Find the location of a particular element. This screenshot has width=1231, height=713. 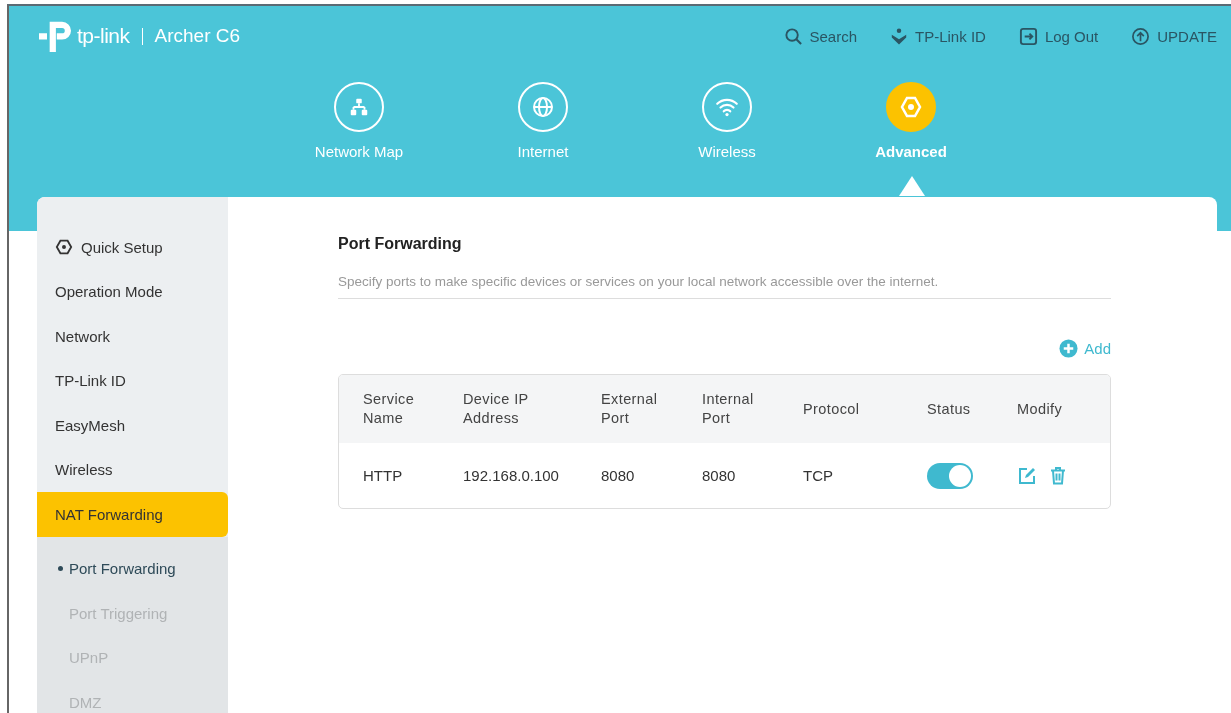

model-name: Archer C6 is located at coordinates (197, 36).